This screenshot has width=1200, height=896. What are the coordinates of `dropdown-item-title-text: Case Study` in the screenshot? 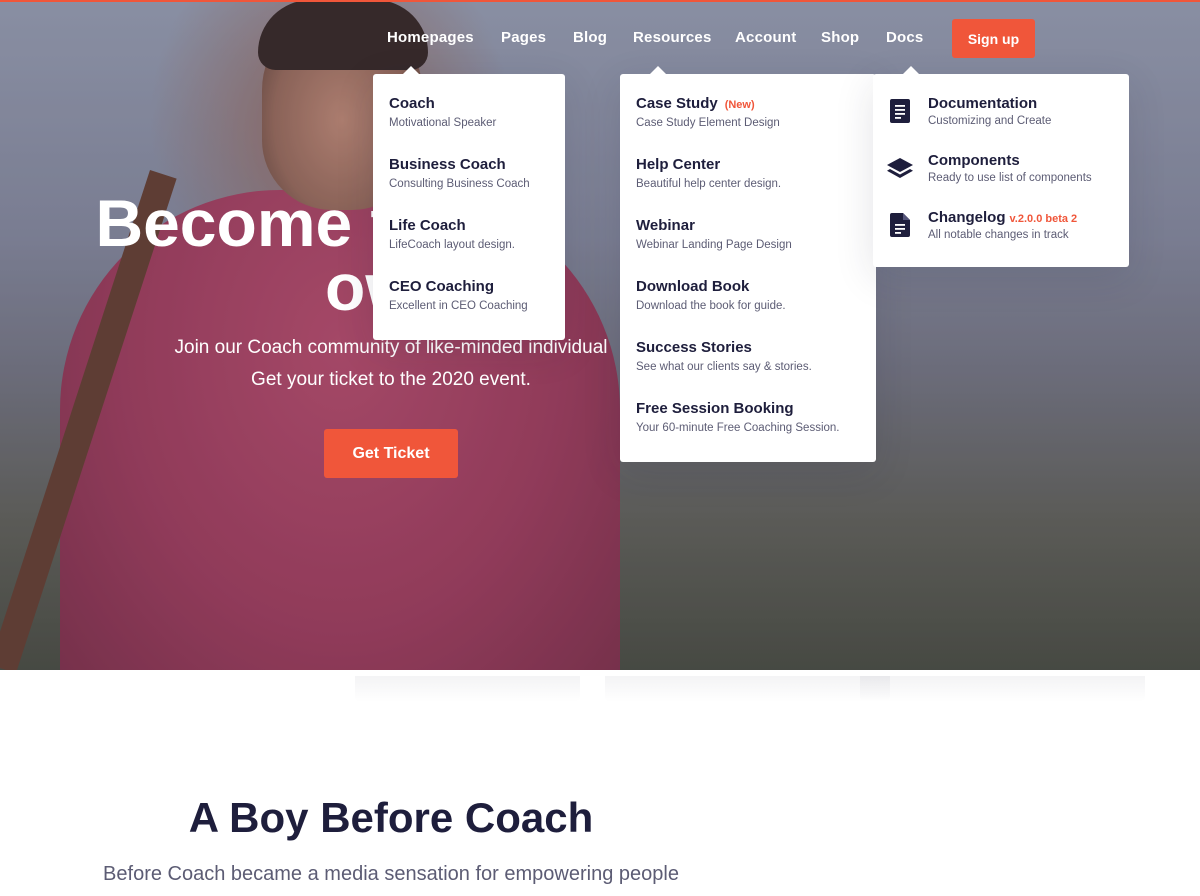 It's located at (677, 103).